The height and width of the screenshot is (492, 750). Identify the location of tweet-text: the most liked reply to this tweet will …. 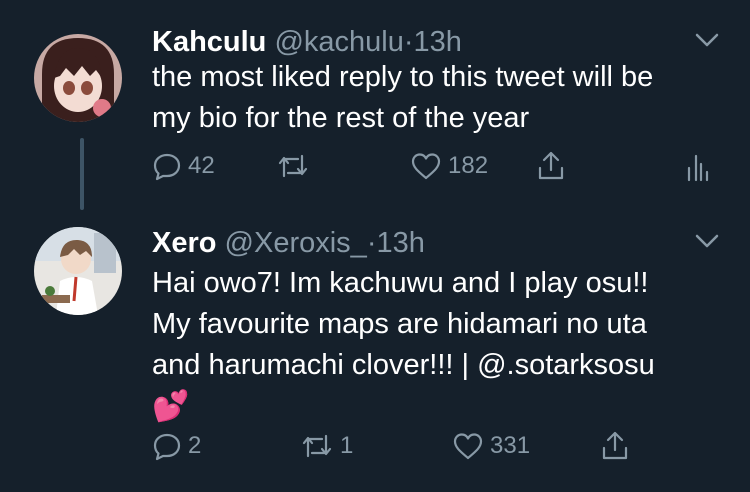
(402, 98).